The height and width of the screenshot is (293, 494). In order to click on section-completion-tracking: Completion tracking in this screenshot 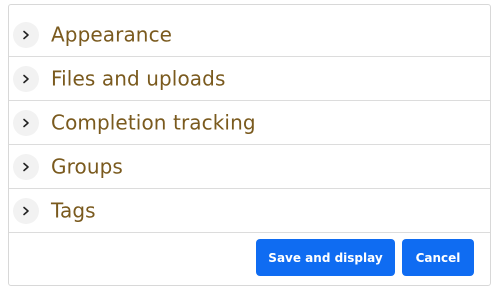, I will do `click(249, 123)`.